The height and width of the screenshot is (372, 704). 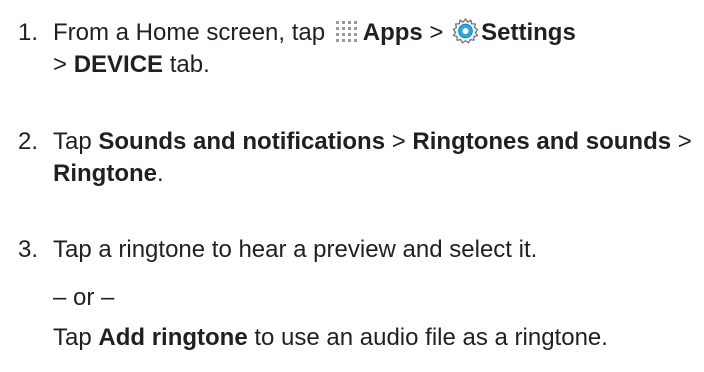 What do you see at coordinates (84, 297) in the screenshot?
I see `or-divider-text: – or –` at bounding box center [84, 297].